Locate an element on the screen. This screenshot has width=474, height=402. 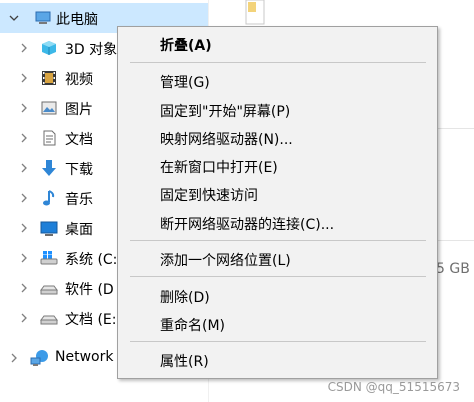
chevron-down-icon is located at coordinates (14, 18).